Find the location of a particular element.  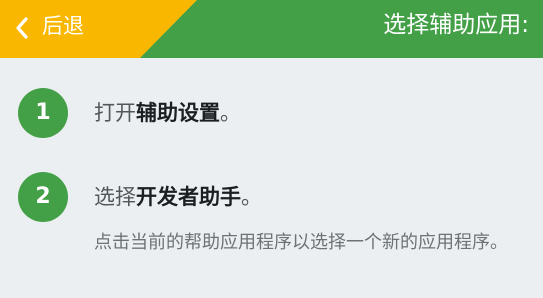

chevron-left-icon is located at coordinates (22, 28).